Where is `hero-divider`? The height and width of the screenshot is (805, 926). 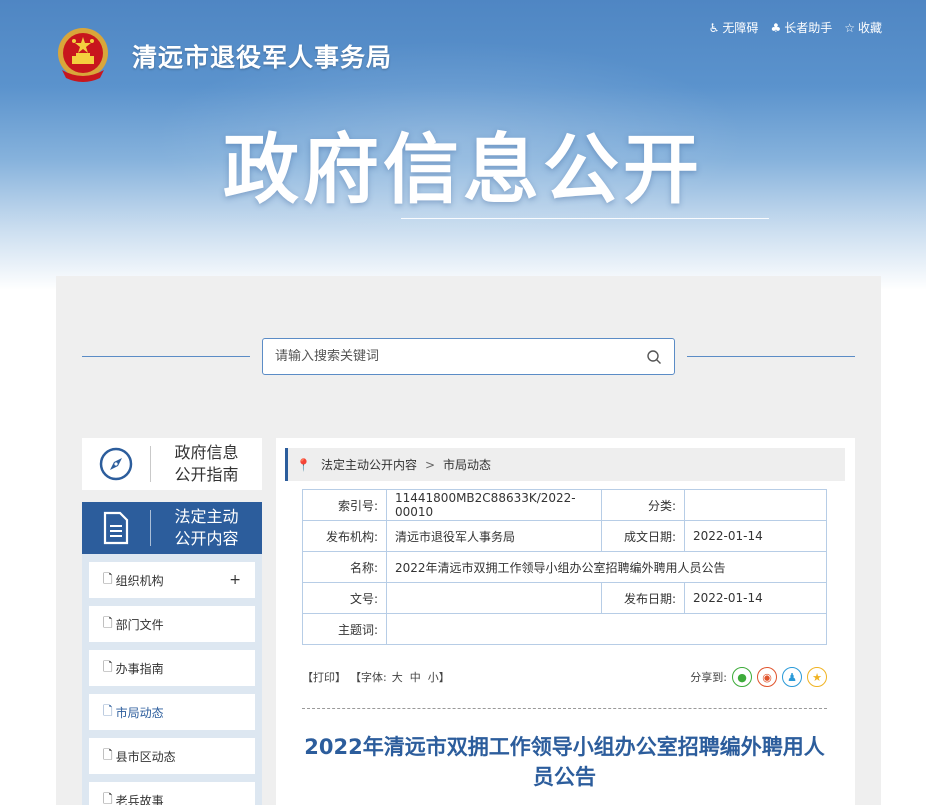
hero-divider is located at coordinates (585, 218).